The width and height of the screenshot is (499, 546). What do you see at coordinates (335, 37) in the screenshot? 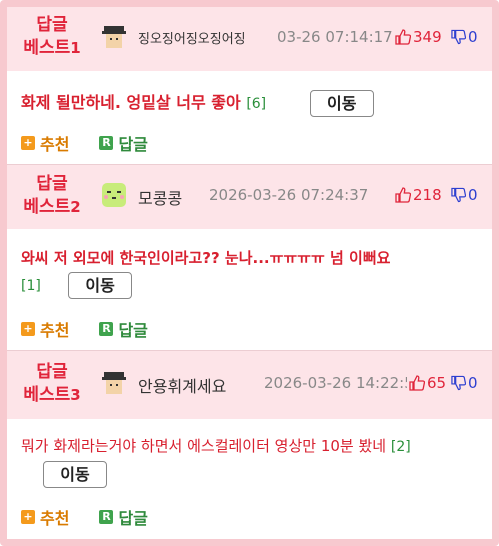
I see `post-date: 03-26 07:14:17` at bounding box center [335, 37].